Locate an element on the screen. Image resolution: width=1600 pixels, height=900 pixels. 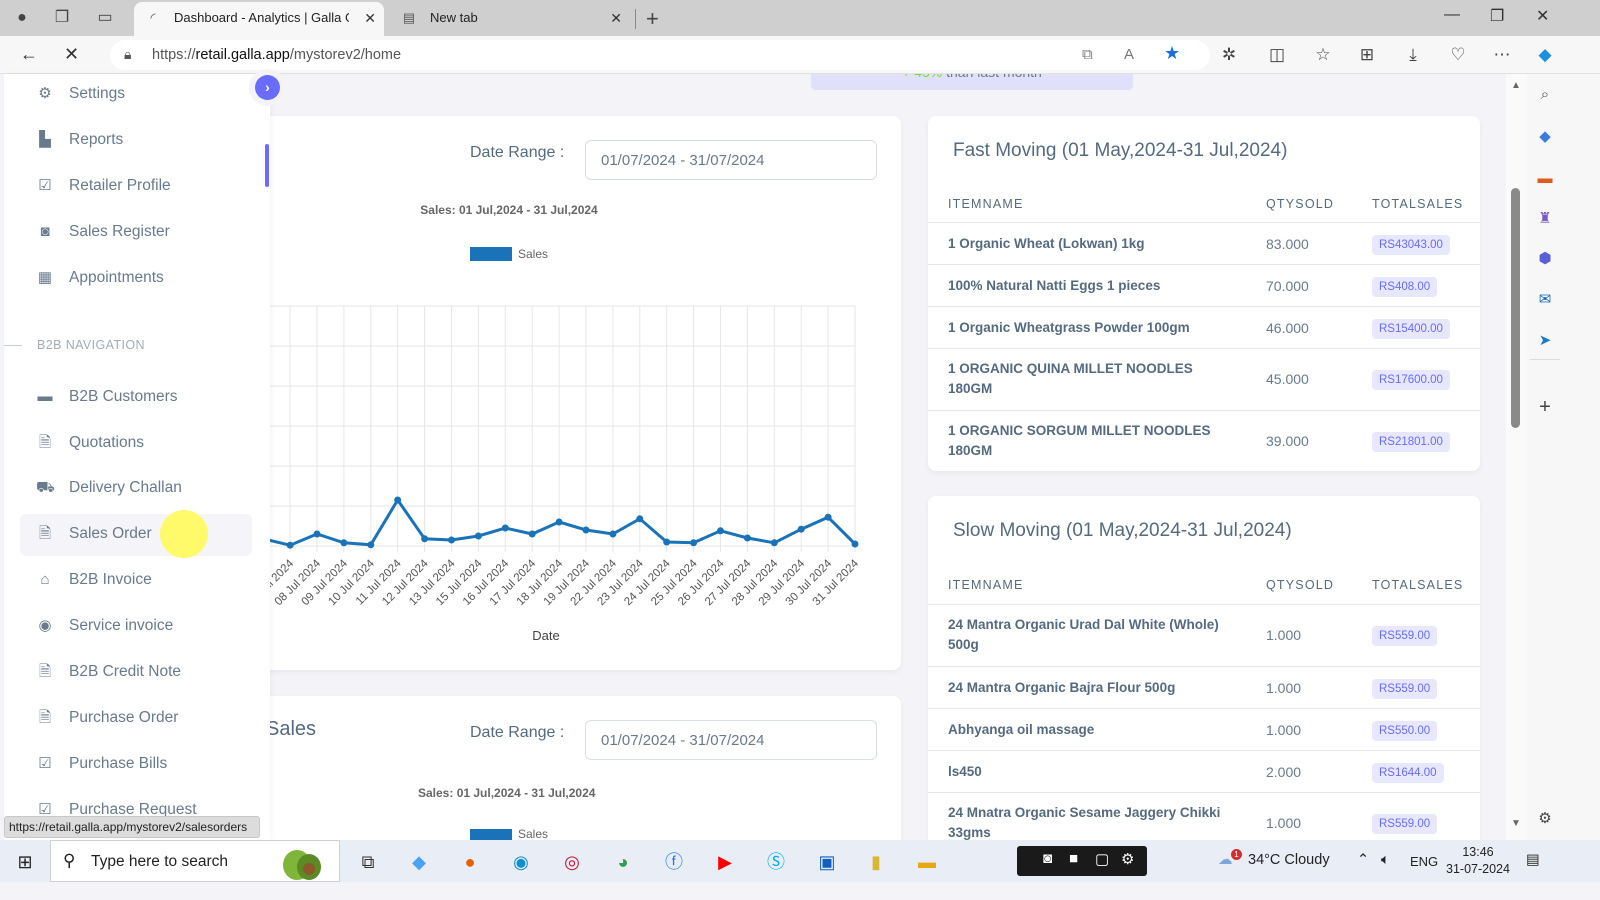
restore-button: ❐ is located at coordinates (1497, 16).